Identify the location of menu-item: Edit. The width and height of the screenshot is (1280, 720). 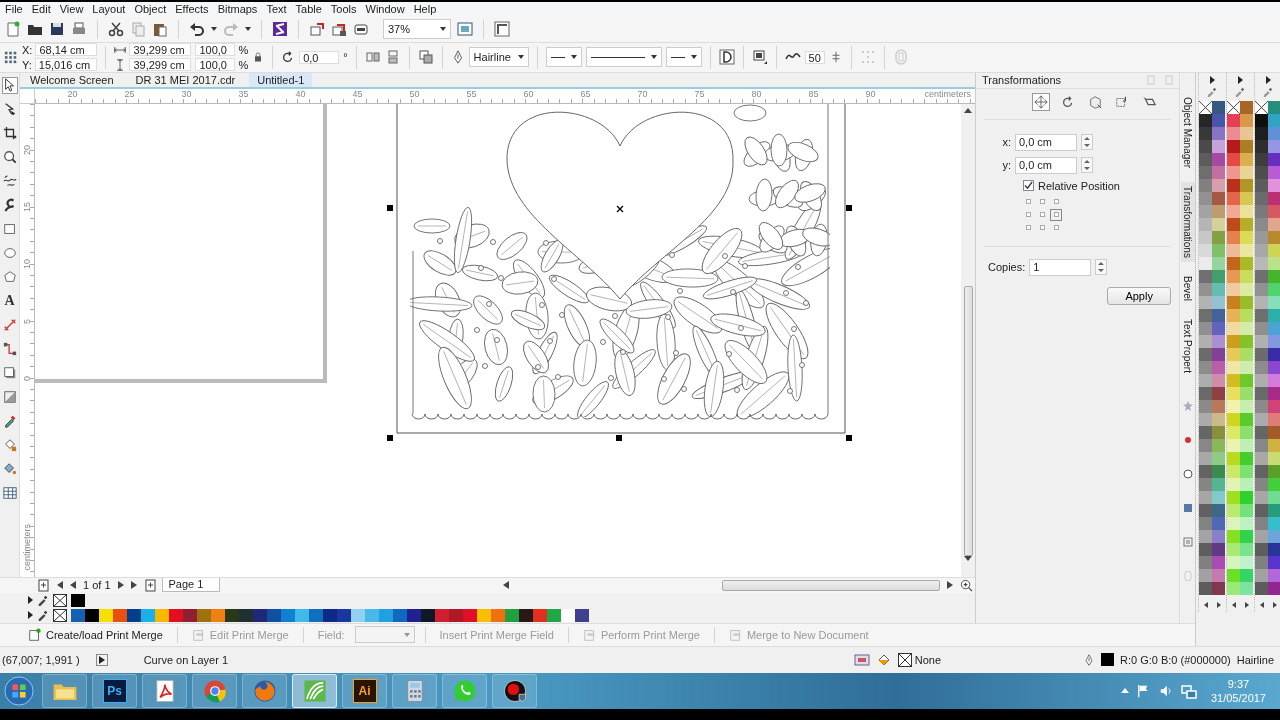
(42, 9).